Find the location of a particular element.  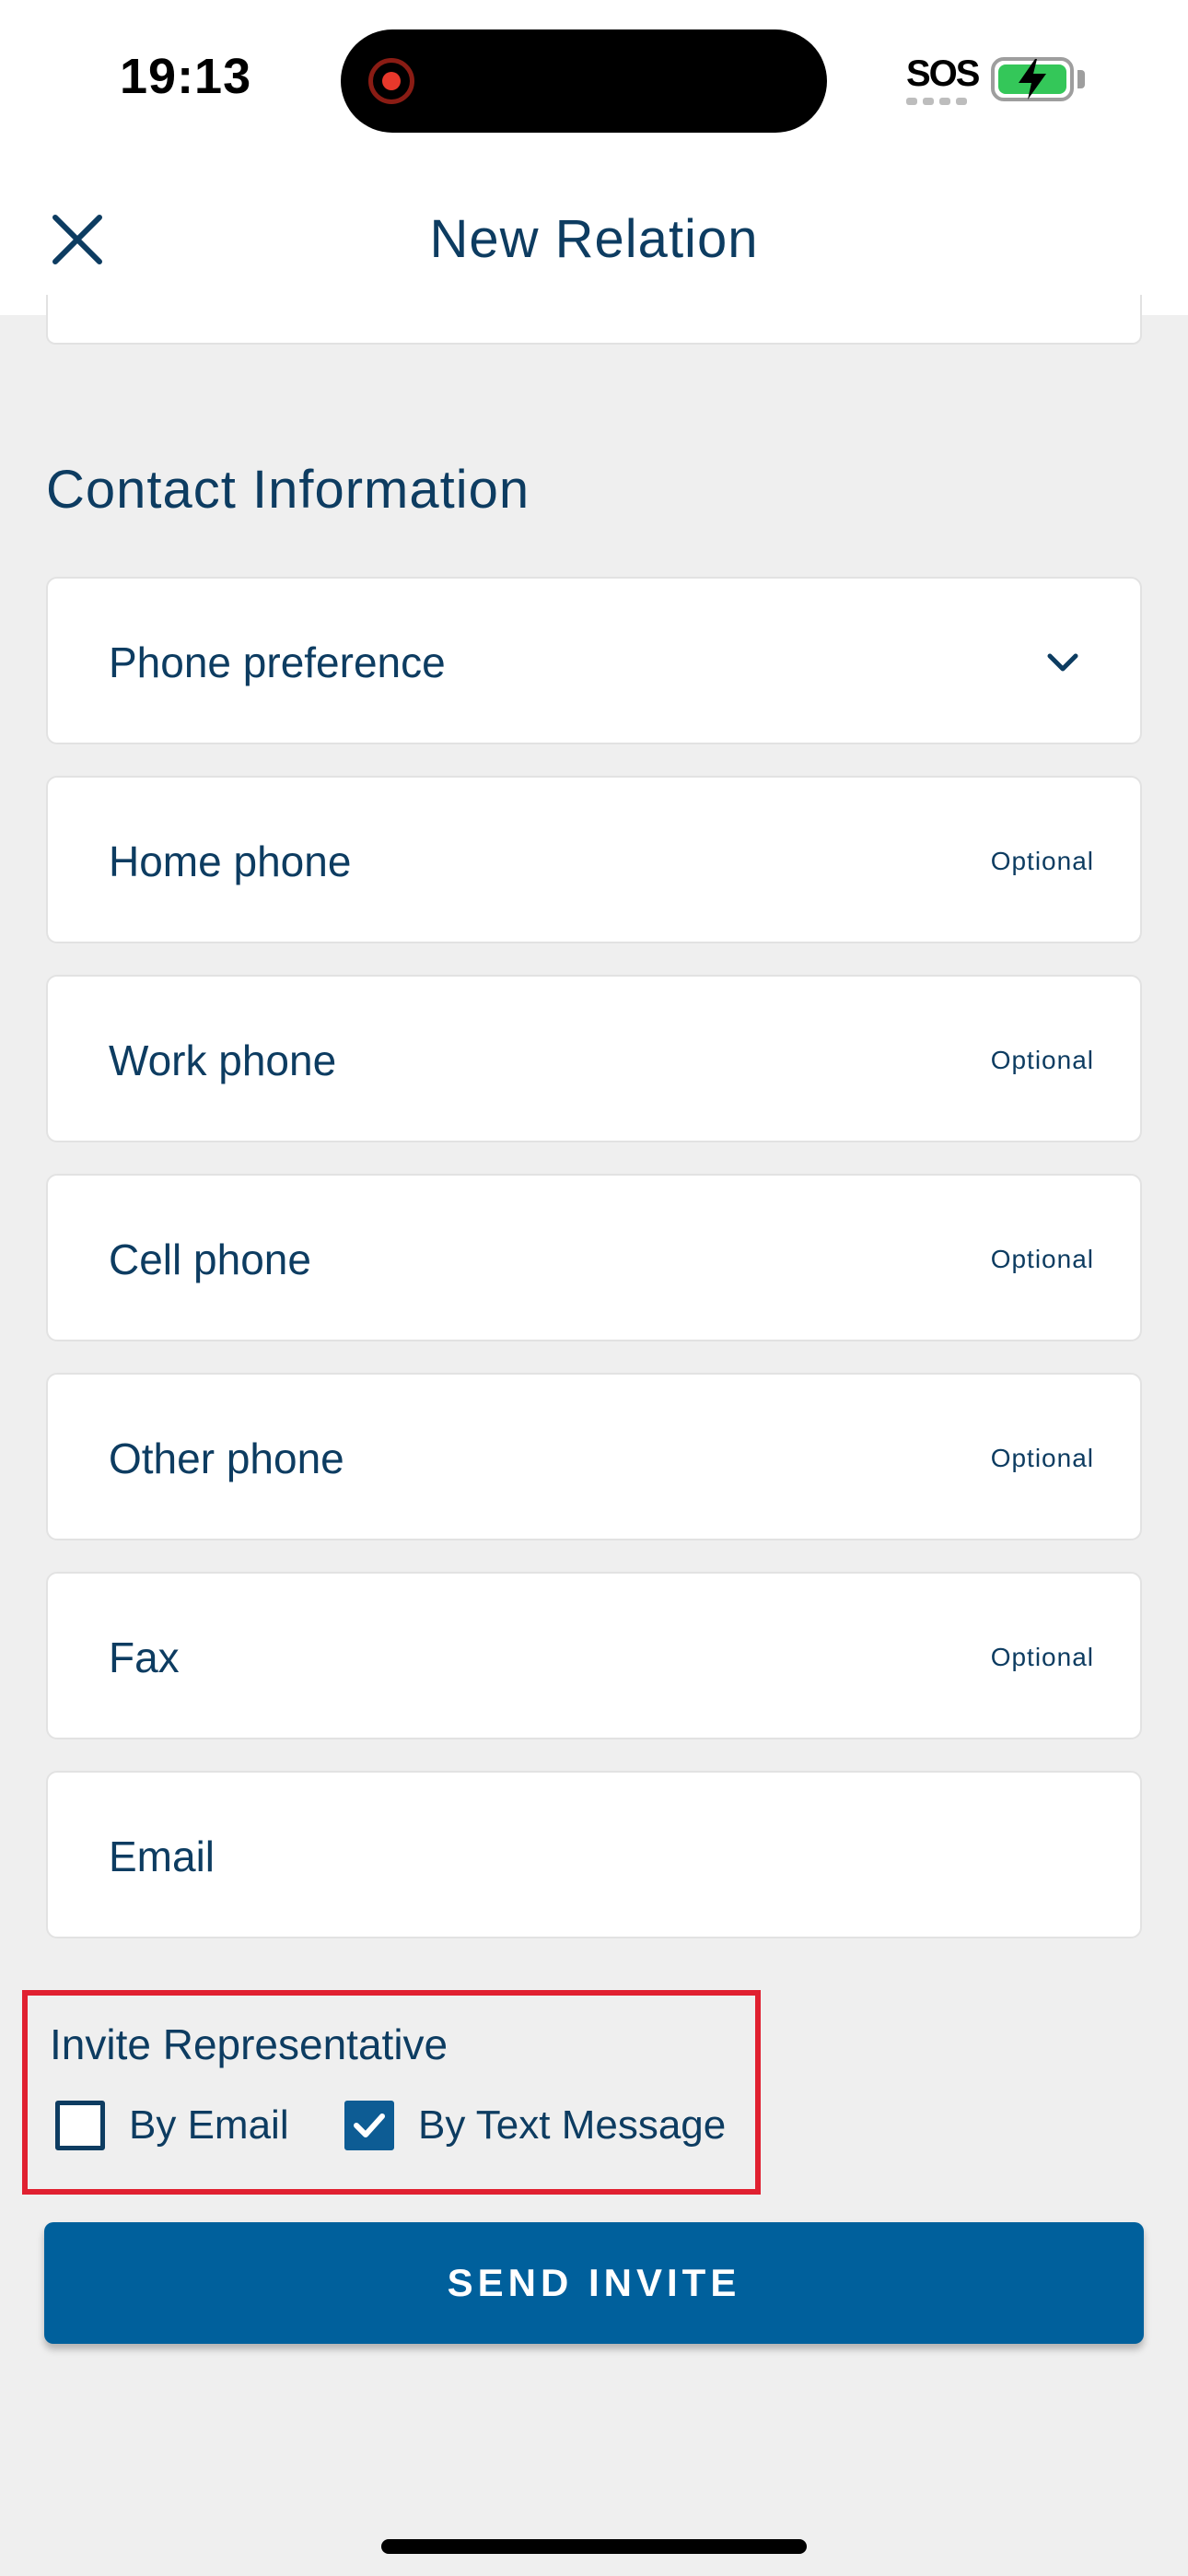

status-bar: 19:13 SOS is located at coordinates (594, 83).